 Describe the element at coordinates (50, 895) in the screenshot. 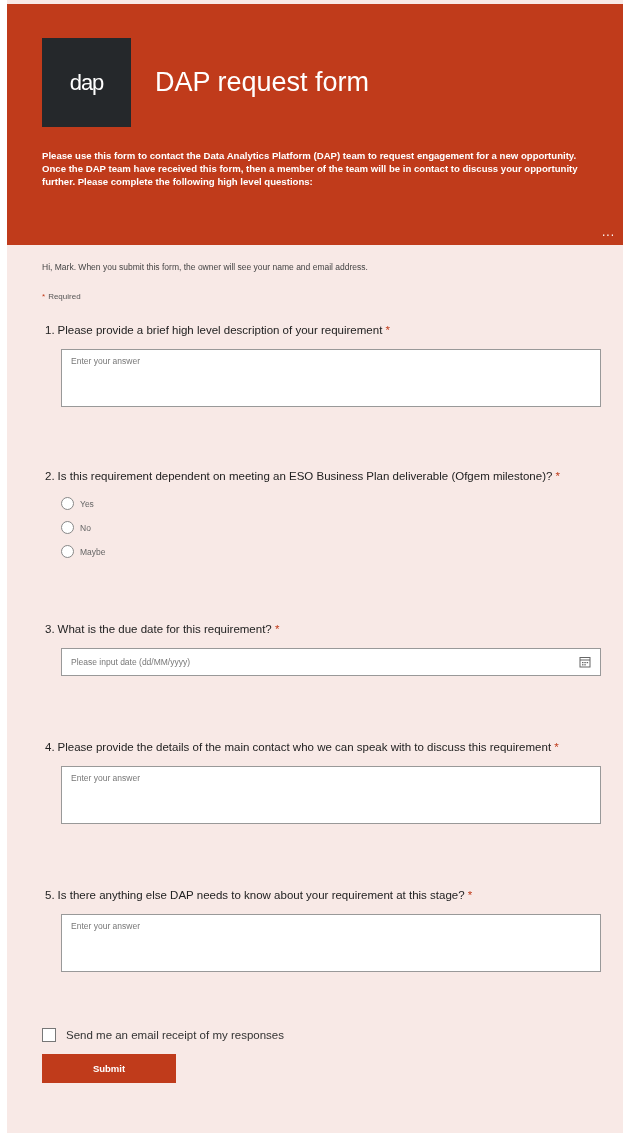

I see `question-number: 5.` at that location.